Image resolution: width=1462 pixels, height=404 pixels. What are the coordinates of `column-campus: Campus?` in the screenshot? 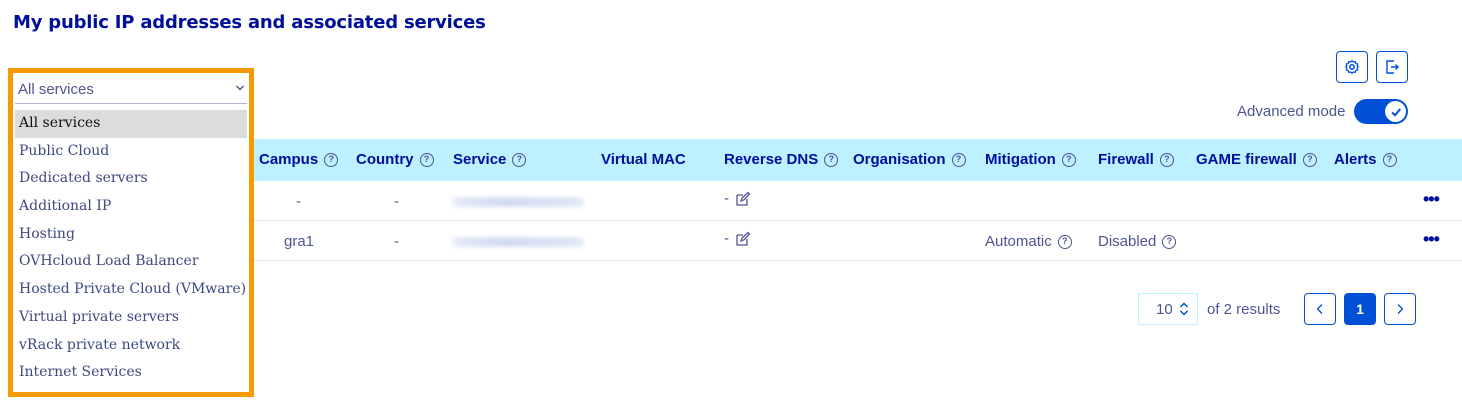 It's located at (299, 159).